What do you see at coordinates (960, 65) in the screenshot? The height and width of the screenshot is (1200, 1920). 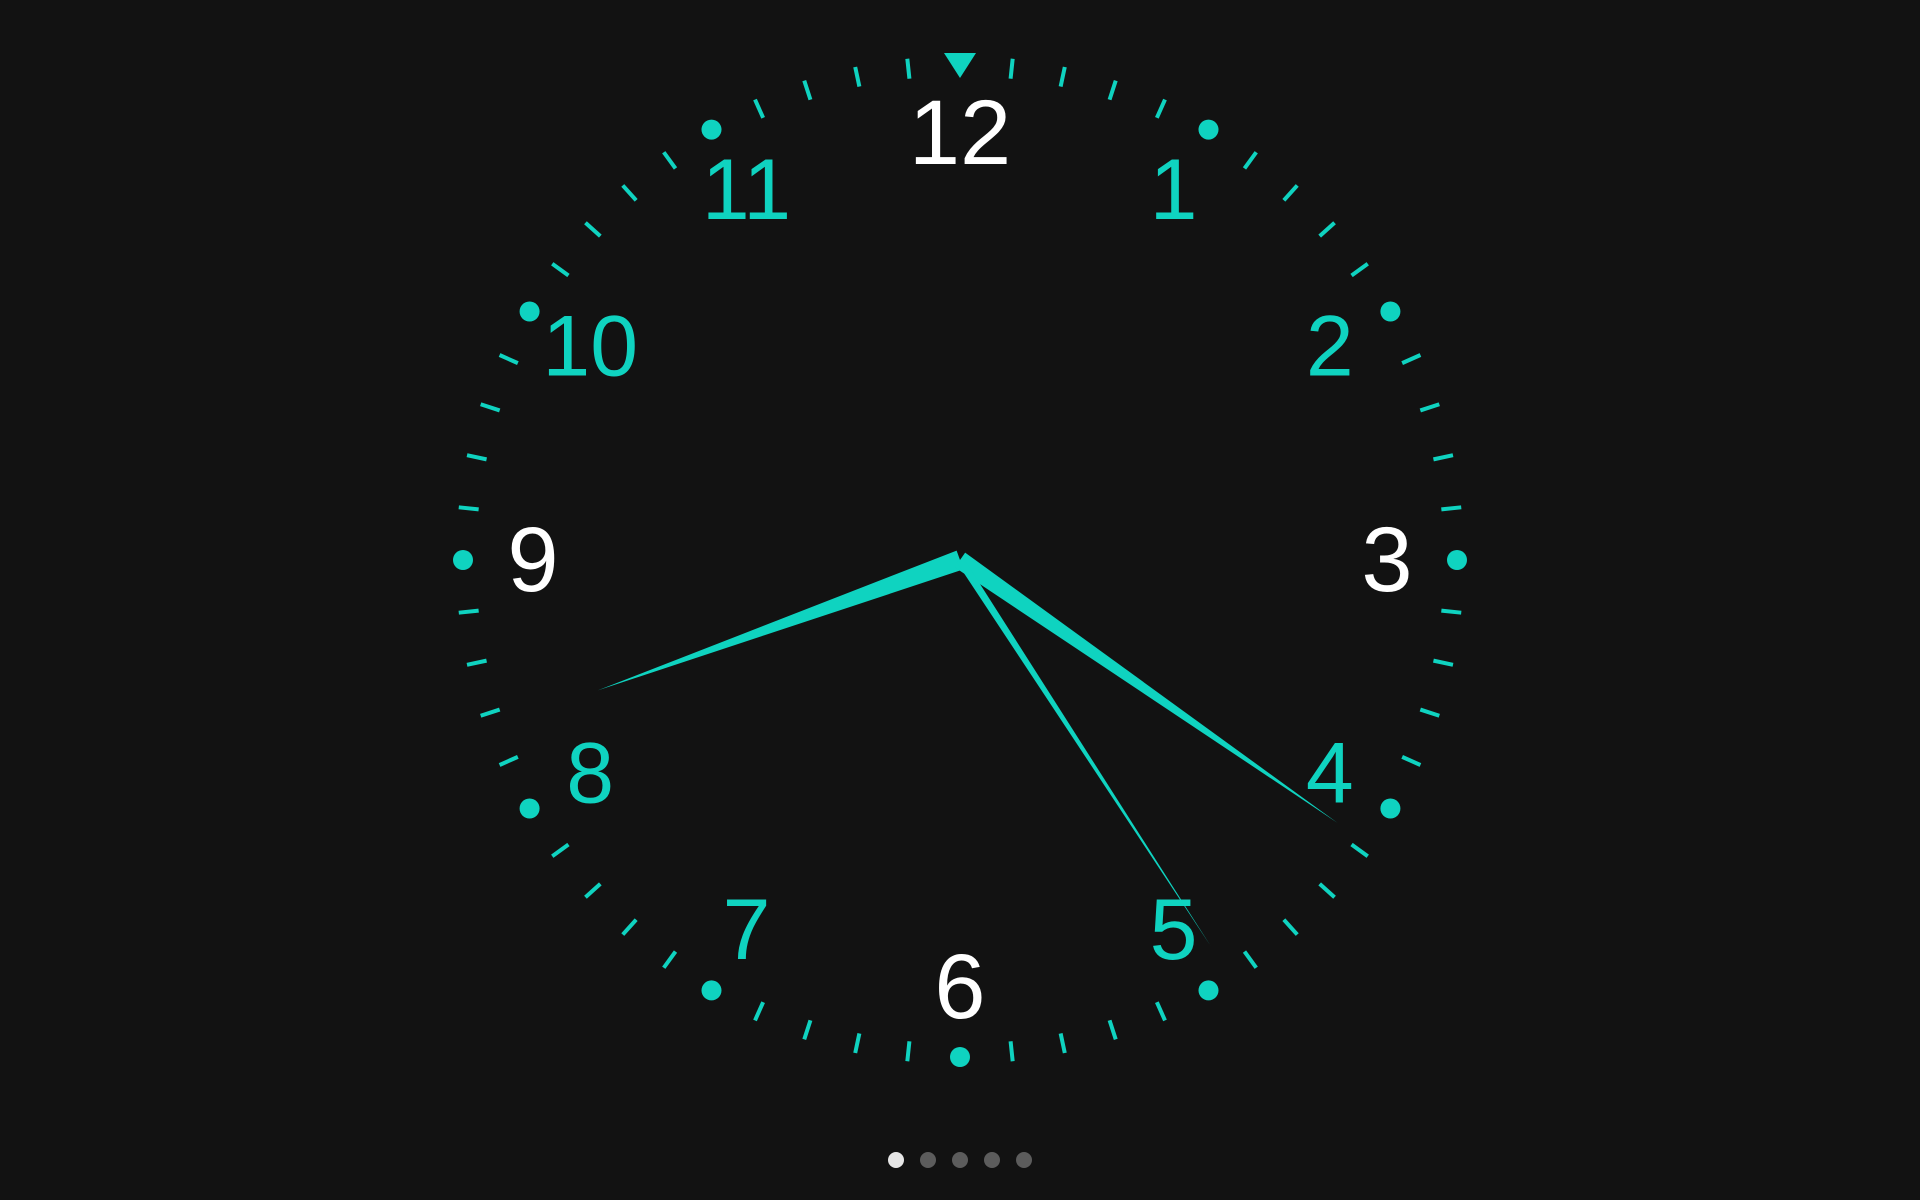 I see `triangle-down-icon` at bounding box center [960, 65].